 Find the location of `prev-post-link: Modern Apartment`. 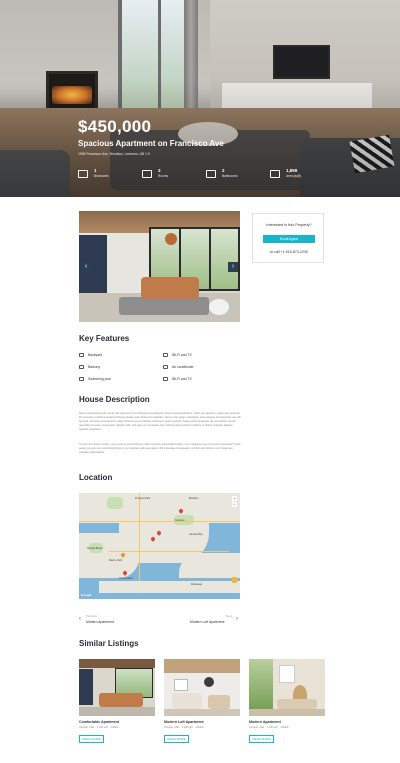

prev-post-link: Modern Apartment is located at coordinates (100, 622).